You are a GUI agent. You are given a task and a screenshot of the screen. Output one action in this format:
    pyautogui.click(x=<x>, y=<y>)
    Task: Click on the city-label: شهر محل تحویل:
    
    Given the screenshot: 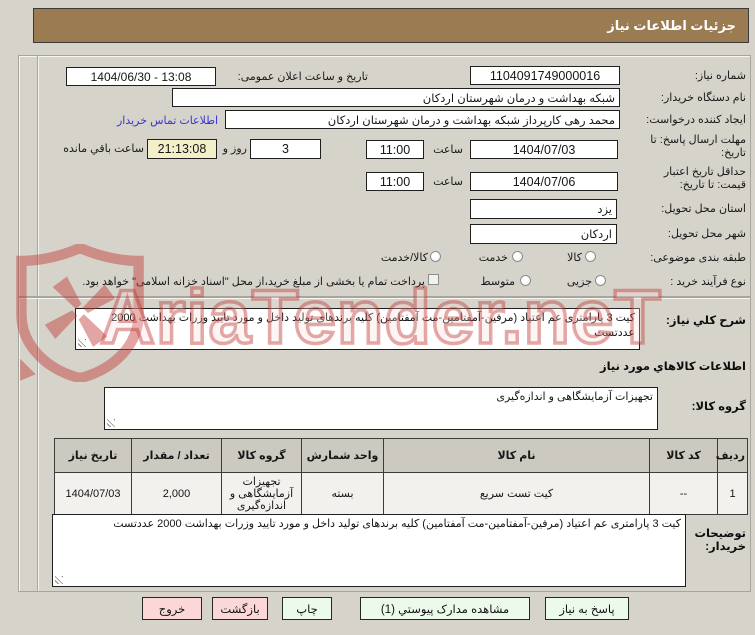 What is the action you would take?
    pyautogui.click(x=706, y=234)
    